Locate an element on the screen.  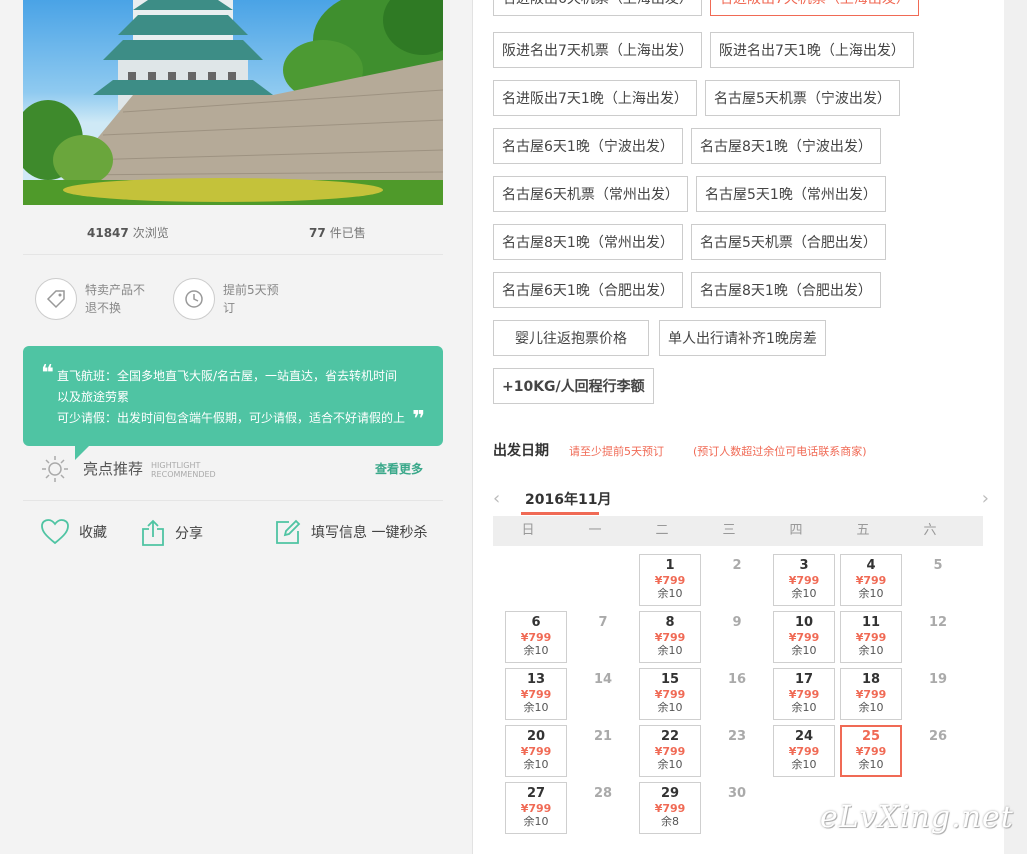
calendar-day-24: 24 ¥799 余10 is located at coordinates (804, 751).